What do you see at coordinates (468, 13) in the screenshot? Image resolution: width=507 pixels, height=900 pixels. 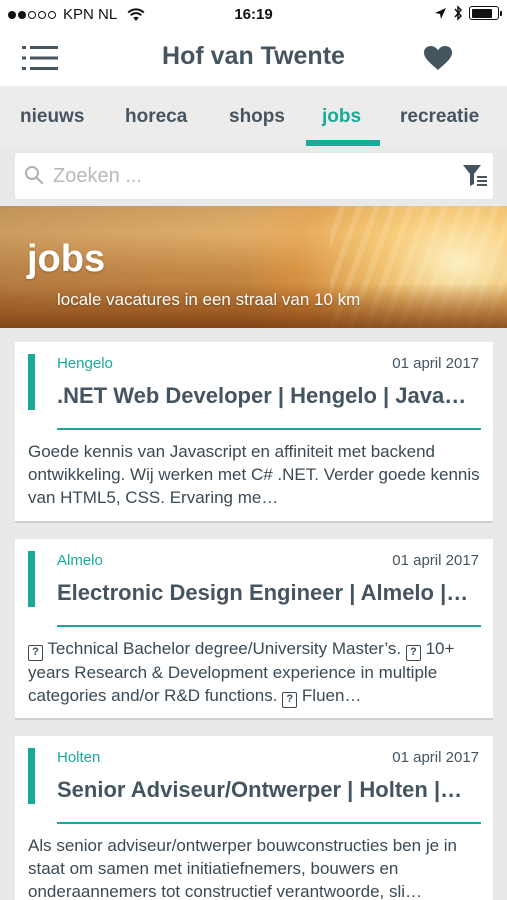 I see `status-right-group` at bounding box center [468, 13].